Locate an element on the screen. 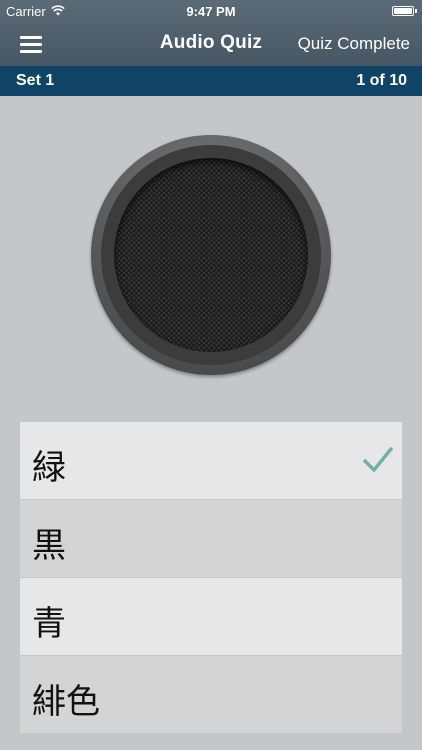 The height and width of the screenshot is (750, 422). question-progress: 1 of 10 is located at coordinates (381, 80).